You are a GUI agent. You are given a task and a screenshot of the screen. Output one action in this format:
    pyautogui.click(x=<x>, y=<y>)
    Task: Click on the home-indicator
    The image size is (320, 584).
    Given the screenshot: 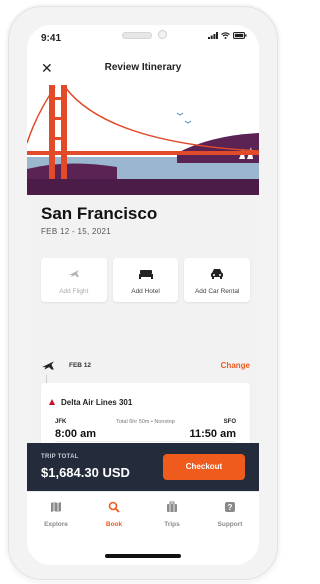 What is the action you would take?
    pyautogui.click(x=143, y=556)
    